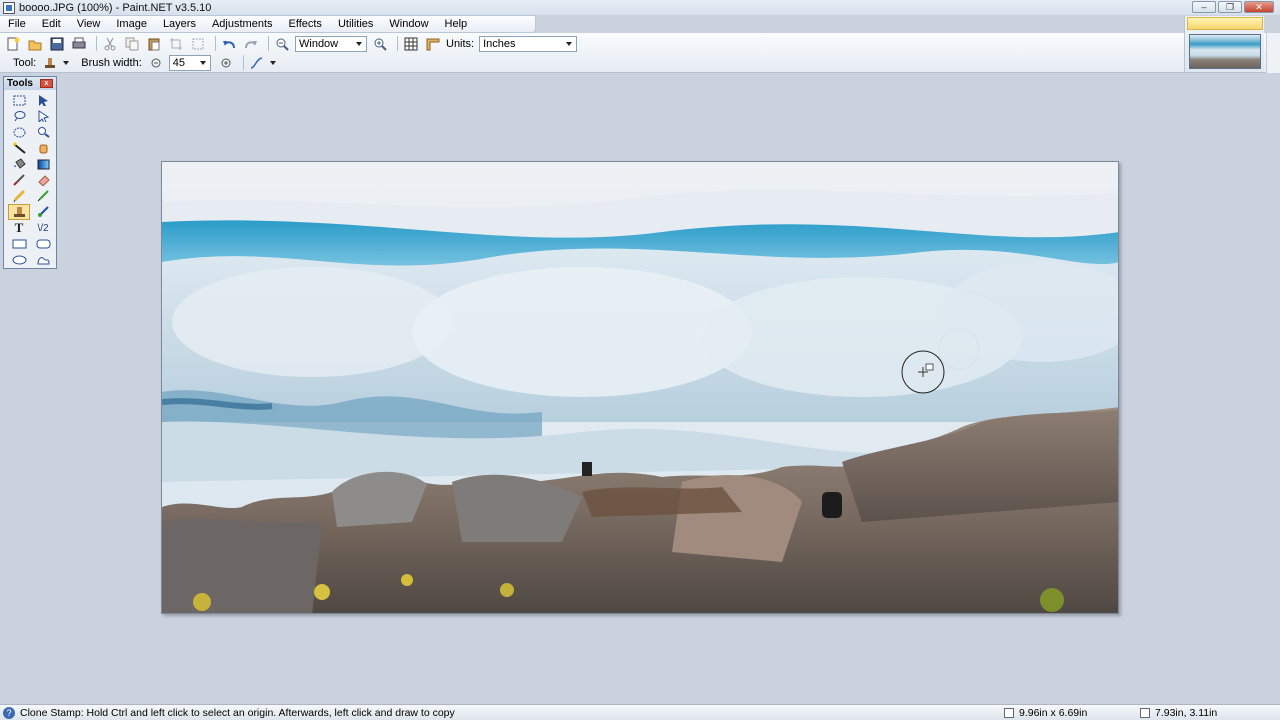 This screenshot has width=1280, height=720. Describe the element at coordinates (35, 44) in the screenshot. I see `open-button` at that location.